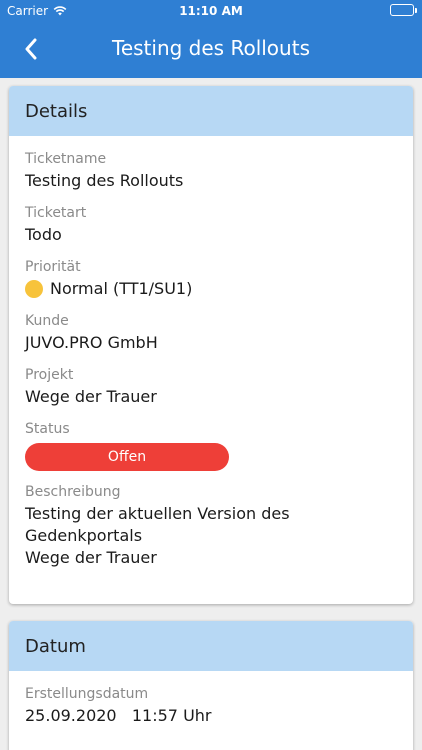 Image resolution: width=422 pixels, height=750 pixels. What do you see at coordinates (211, 171) in the screenshot?
I see `ticketname-field: Ticketname Testing des Rollouts` at bounding box center [211, 171].